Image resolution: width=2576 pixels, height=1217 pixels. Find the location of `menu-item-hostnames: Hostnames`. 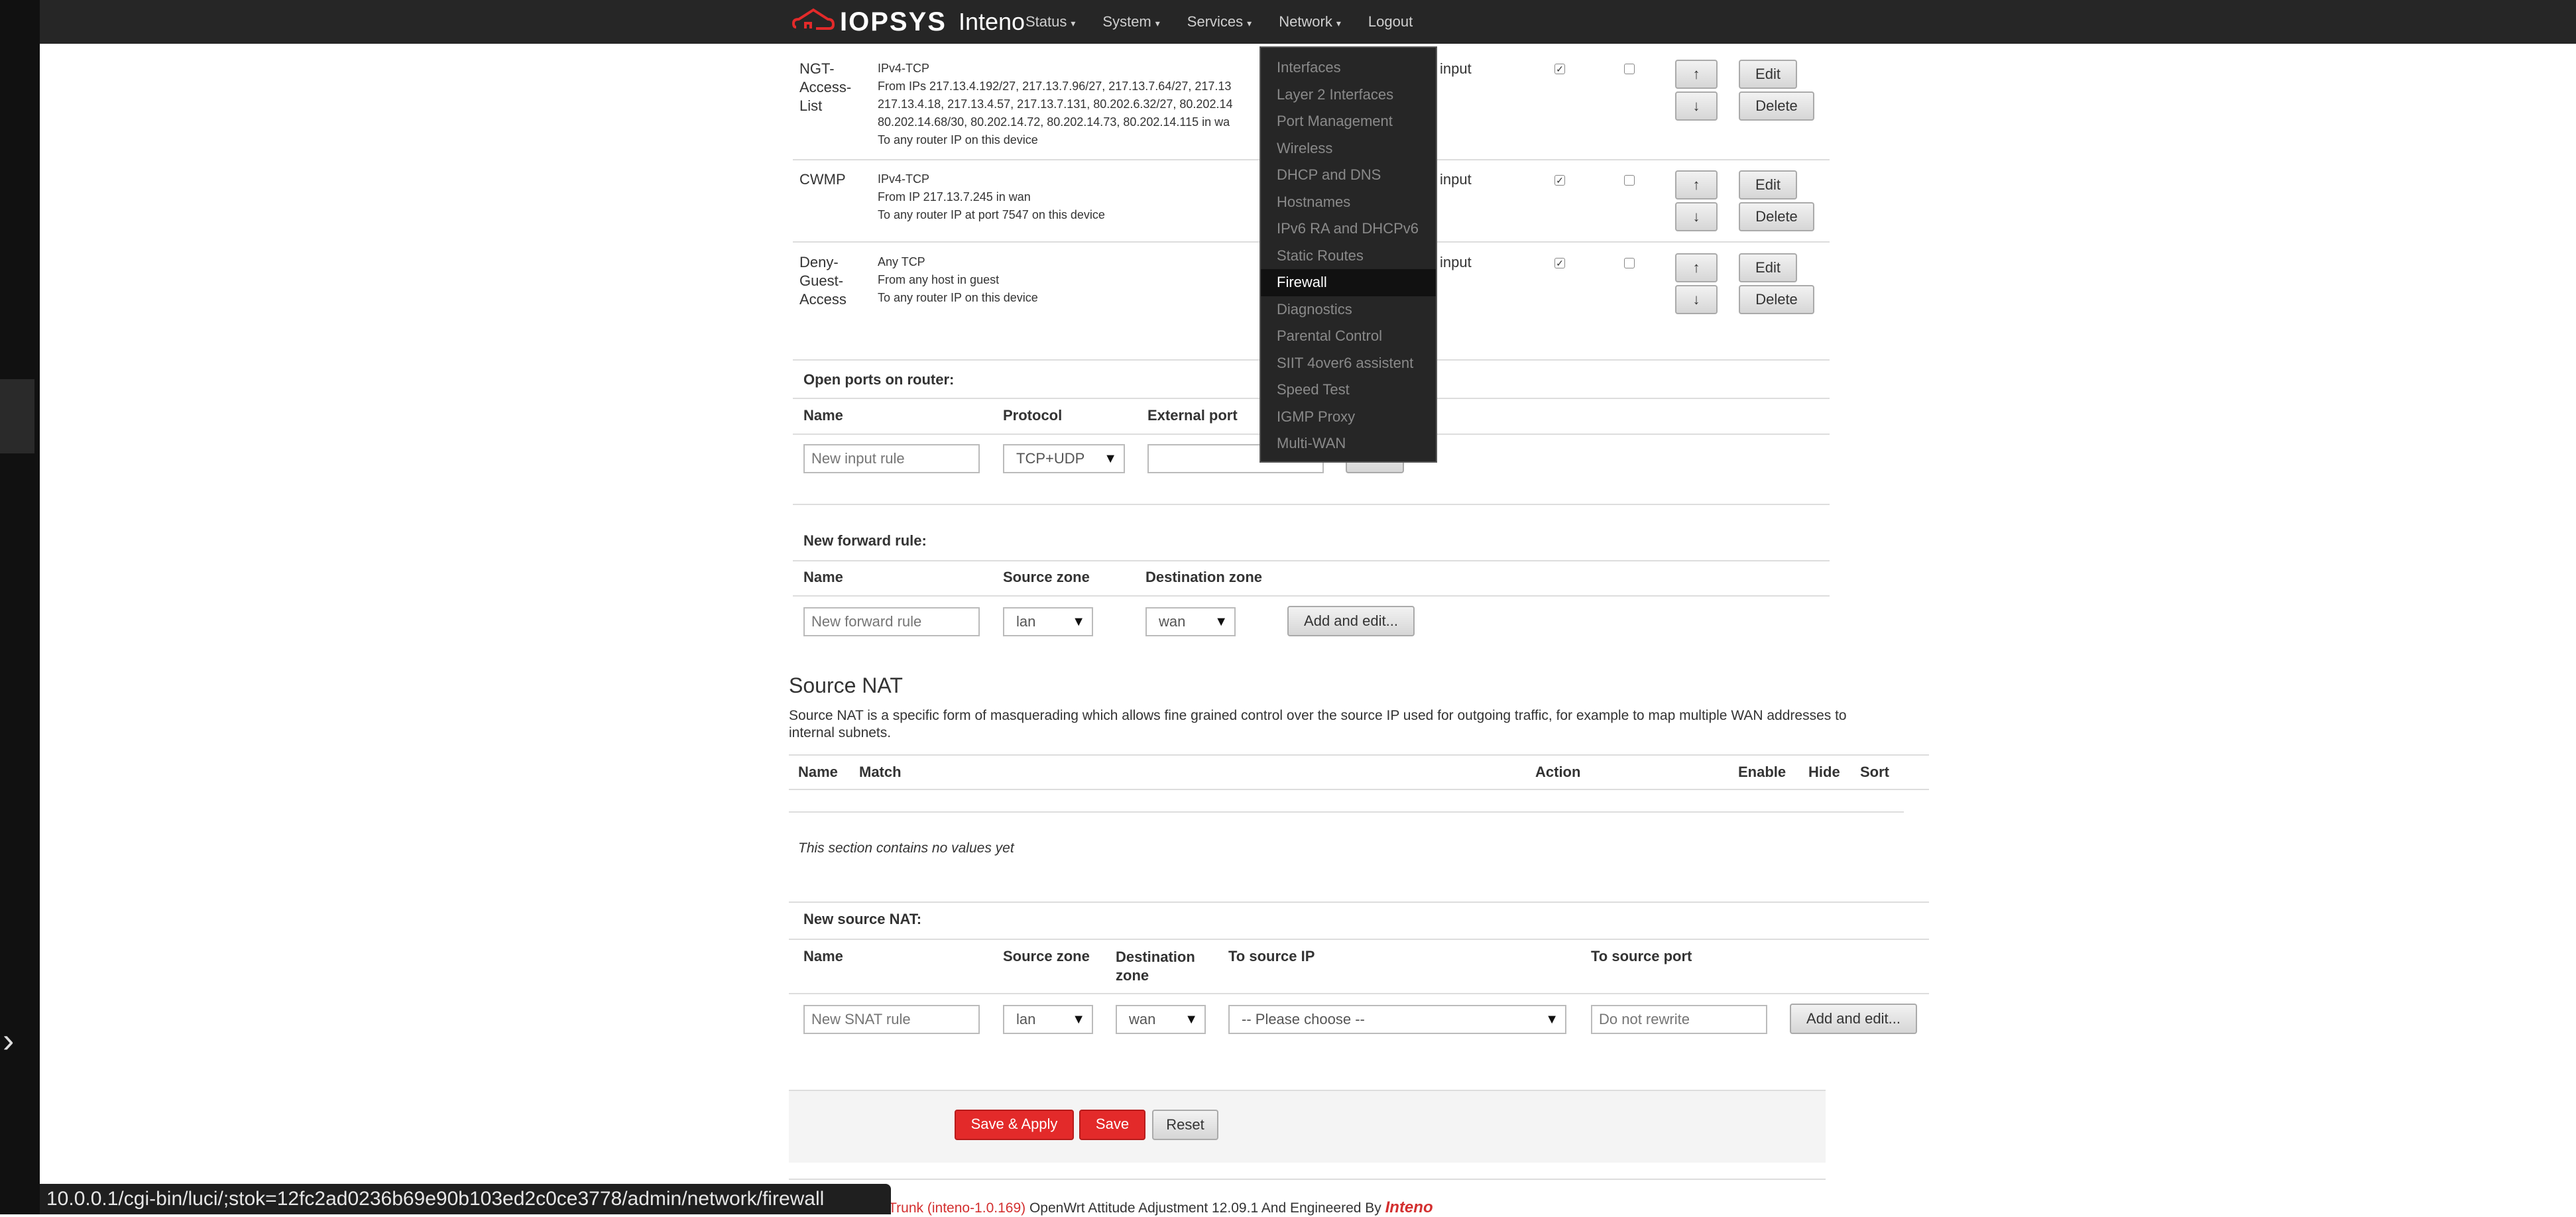

menu-item-hostnames: Hostnames is located at coordinates (1348, 202).